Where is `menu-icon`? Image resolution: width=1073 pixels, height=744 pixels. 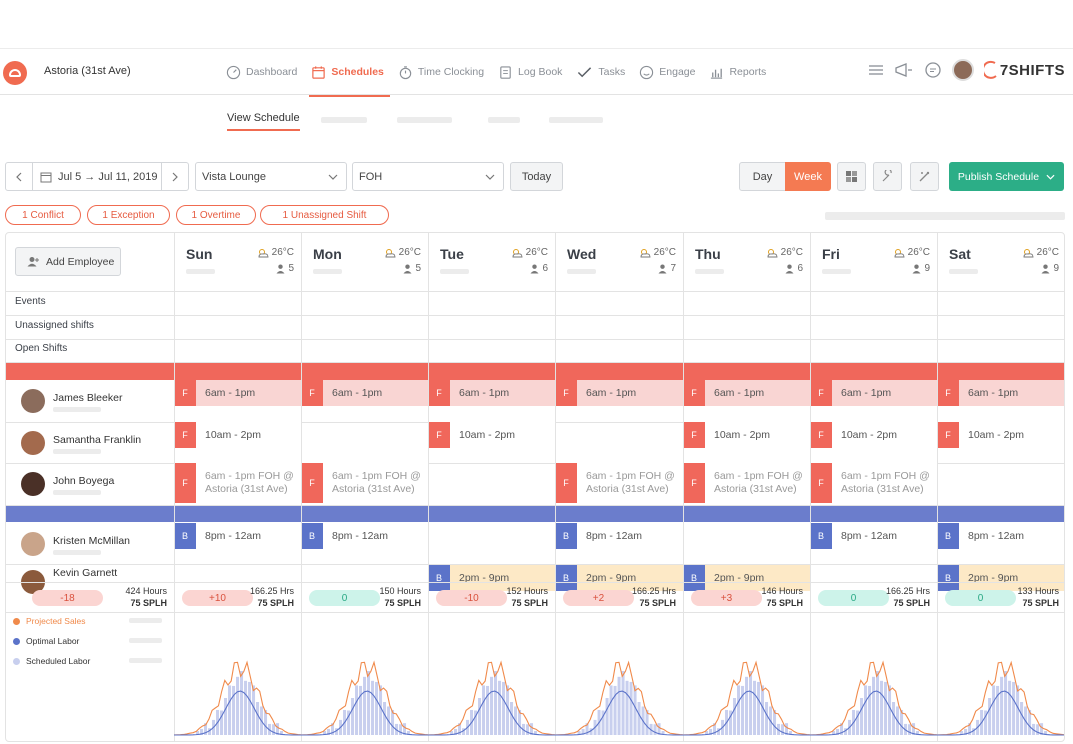 menu-icon is located at coordinates (876, 70).